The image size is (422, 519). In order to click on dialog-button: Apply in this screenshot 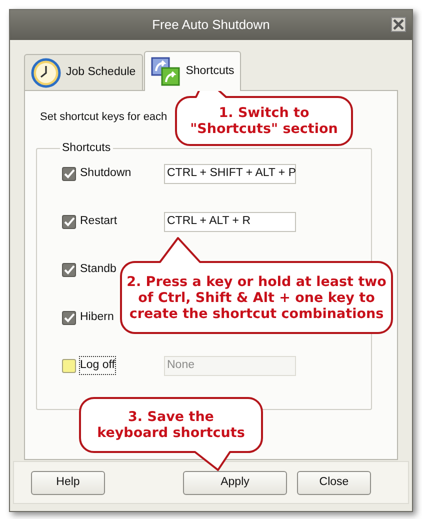, I will do `click(235, 482)`.